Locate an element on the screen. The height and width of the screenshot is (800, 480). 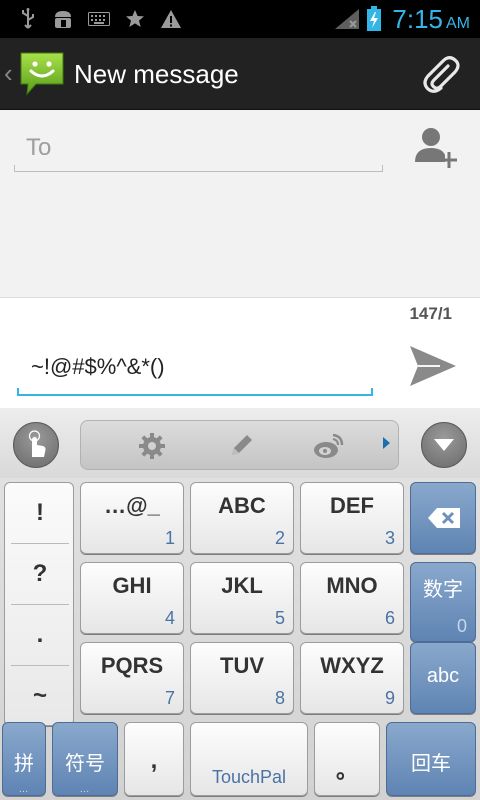
paperclip-icon is located at coordinates (440, 74).